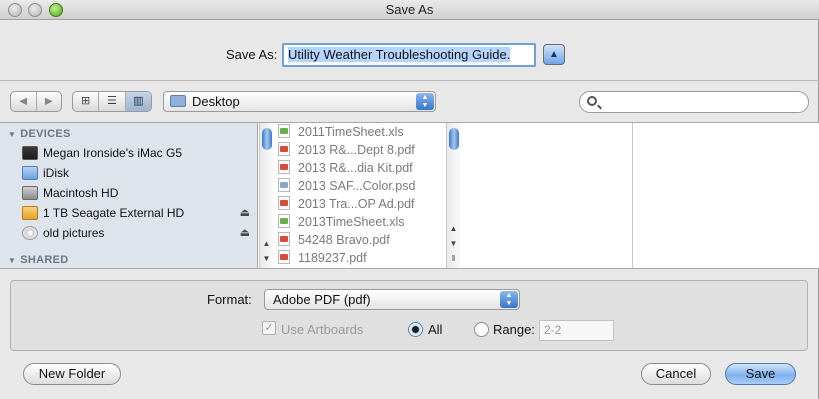 The height and width of the screenshot is (399, 819). What do you see at coordinates (140, 173) in the screenshot?
I see `sidebar-item-idisk: iDisk` at bounding box center [140, 173].